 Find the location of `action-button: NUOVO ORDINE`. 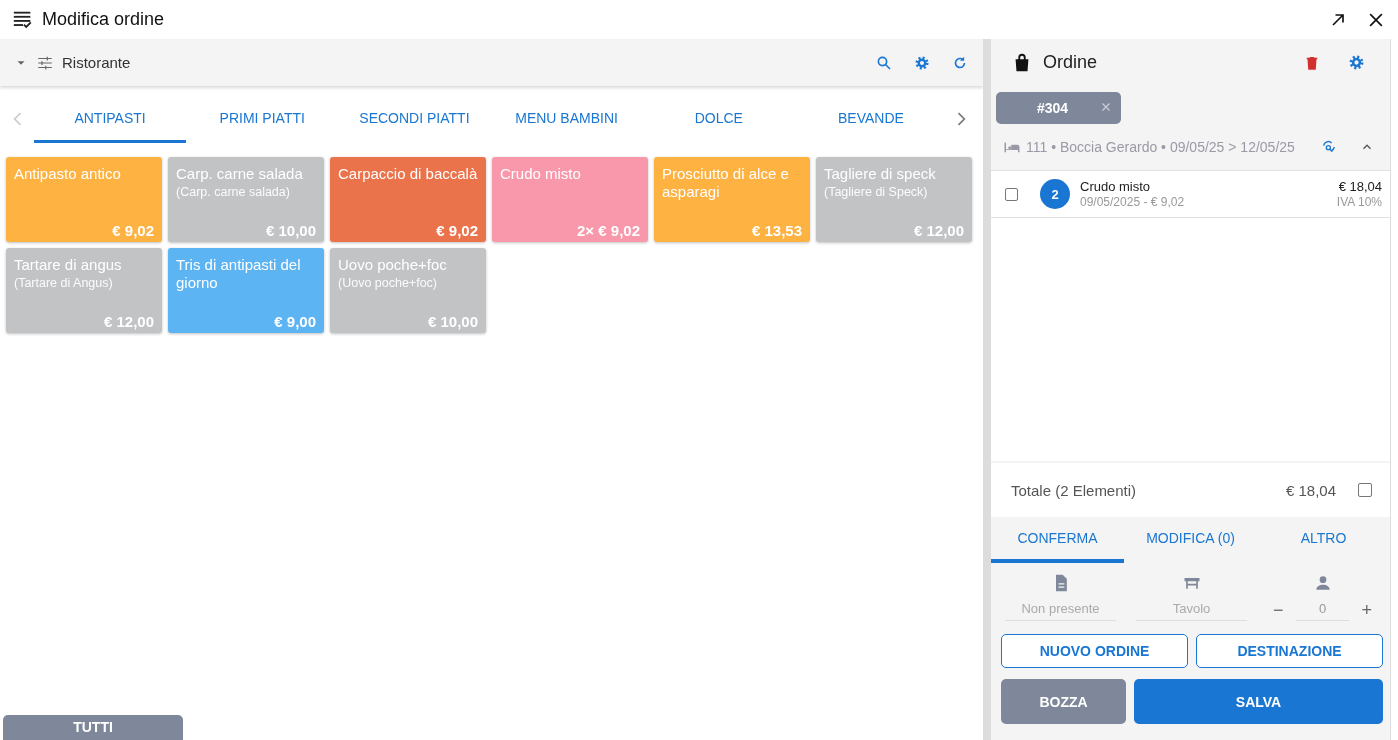

action-button: NUOVO ORDINE is located at coordinates (1094, 651).